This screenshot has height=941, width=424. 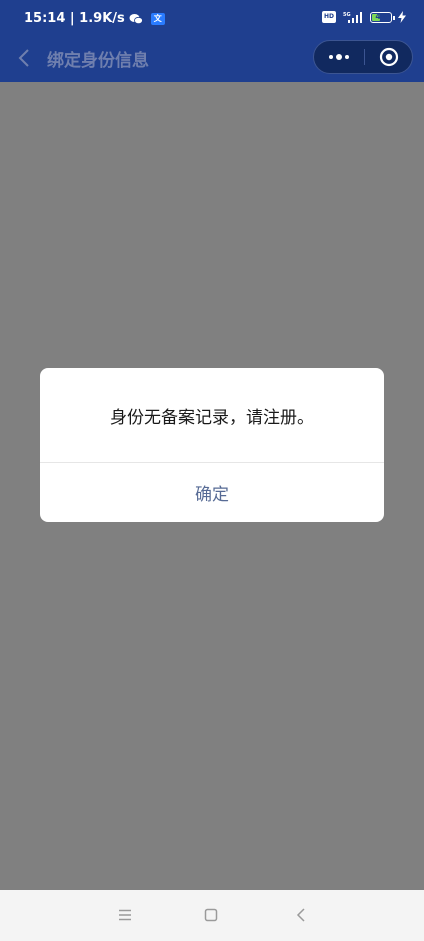 What do you see at coordinates (394, 17) in the screenshot?
I see `battery-cap` at bounding box center [394, 17].